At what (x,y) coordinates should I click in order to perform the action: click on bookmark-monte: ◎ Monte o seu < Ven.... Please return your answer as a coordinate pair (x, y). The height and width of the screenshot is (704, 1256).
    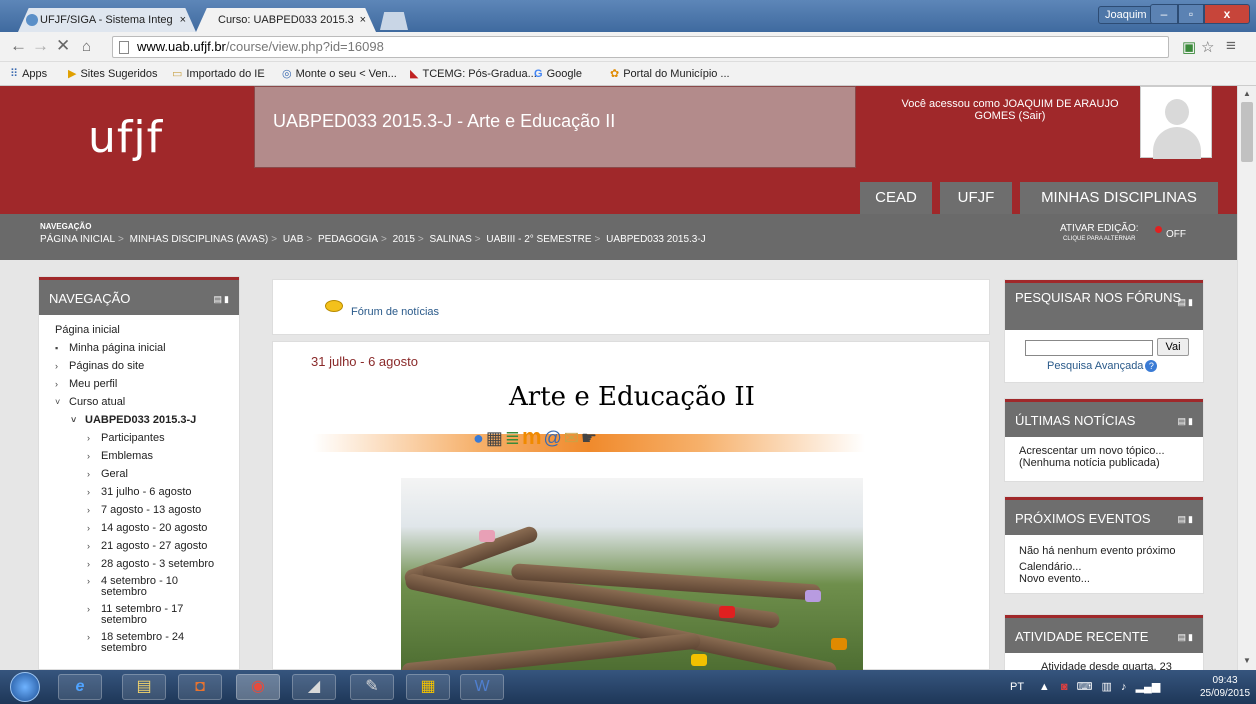
    Looking at the image, I should click on (339, 74).